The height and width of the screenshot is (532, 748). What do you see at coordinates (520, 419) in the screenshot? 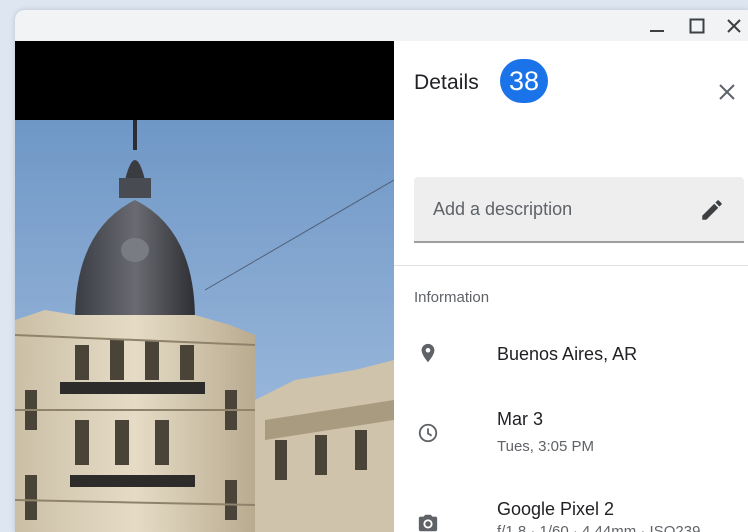
I see `date-primary: Mar 3` at bounding box center [520, 419].